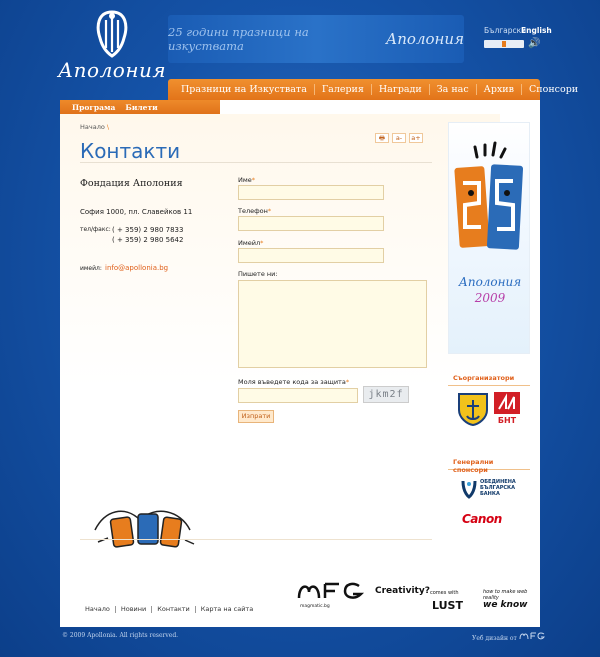  I want to click on email-label: имейл:, so click(91, 268).